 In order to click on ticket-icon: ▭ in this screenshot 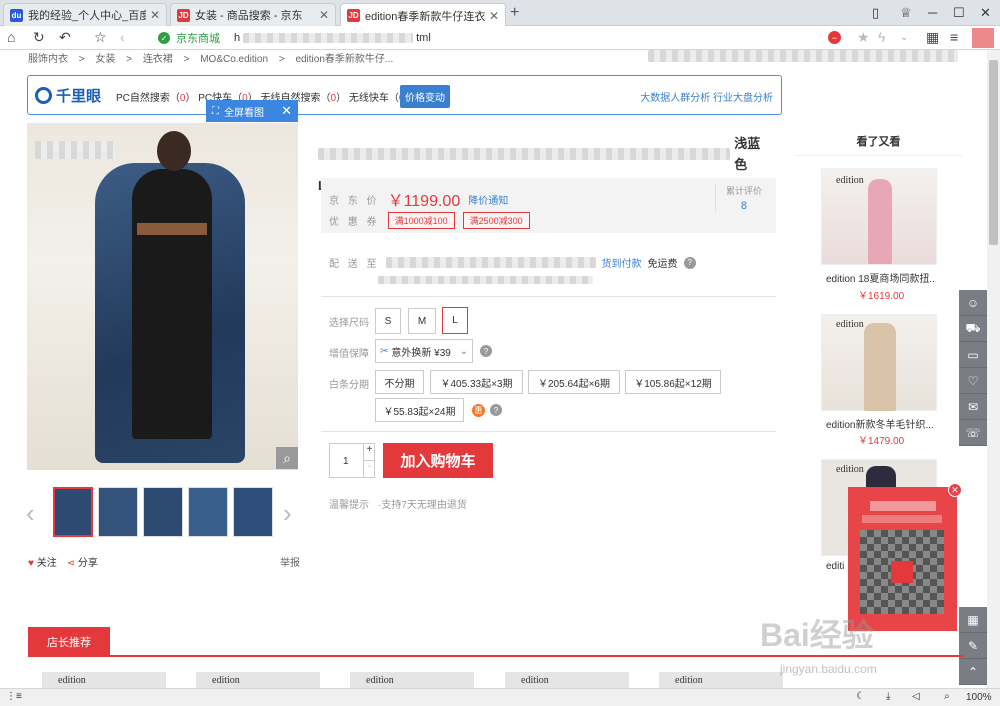, I will do `click(973, 355)`.